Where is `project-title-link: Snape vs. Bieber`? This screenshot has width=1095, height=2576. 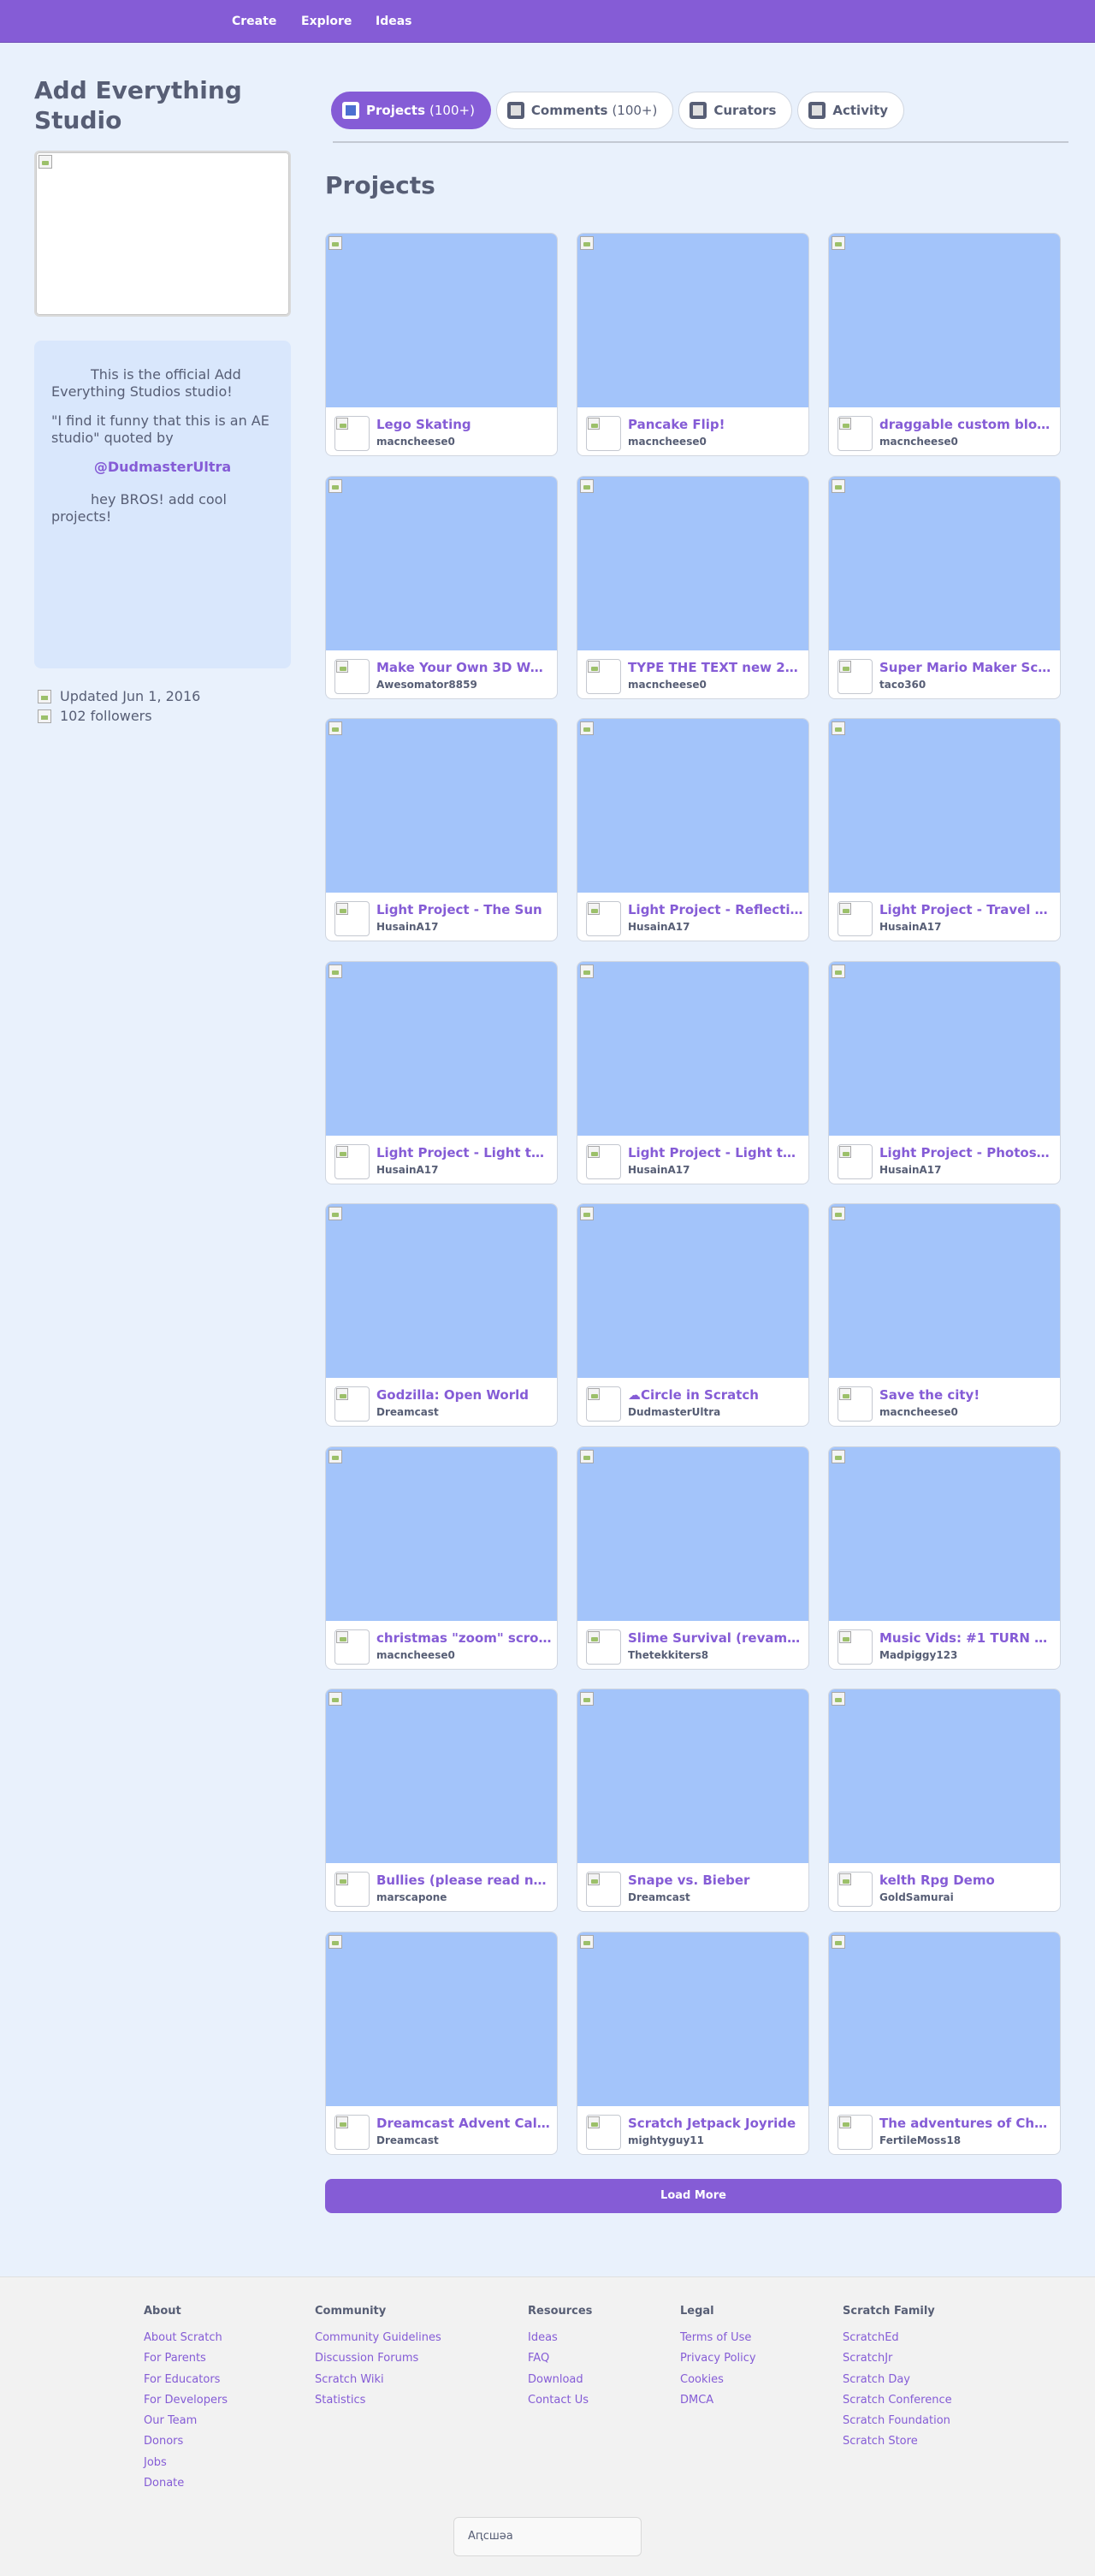 project-title-link: Snape vs. Bieber is located at coordinates (715, 1880).